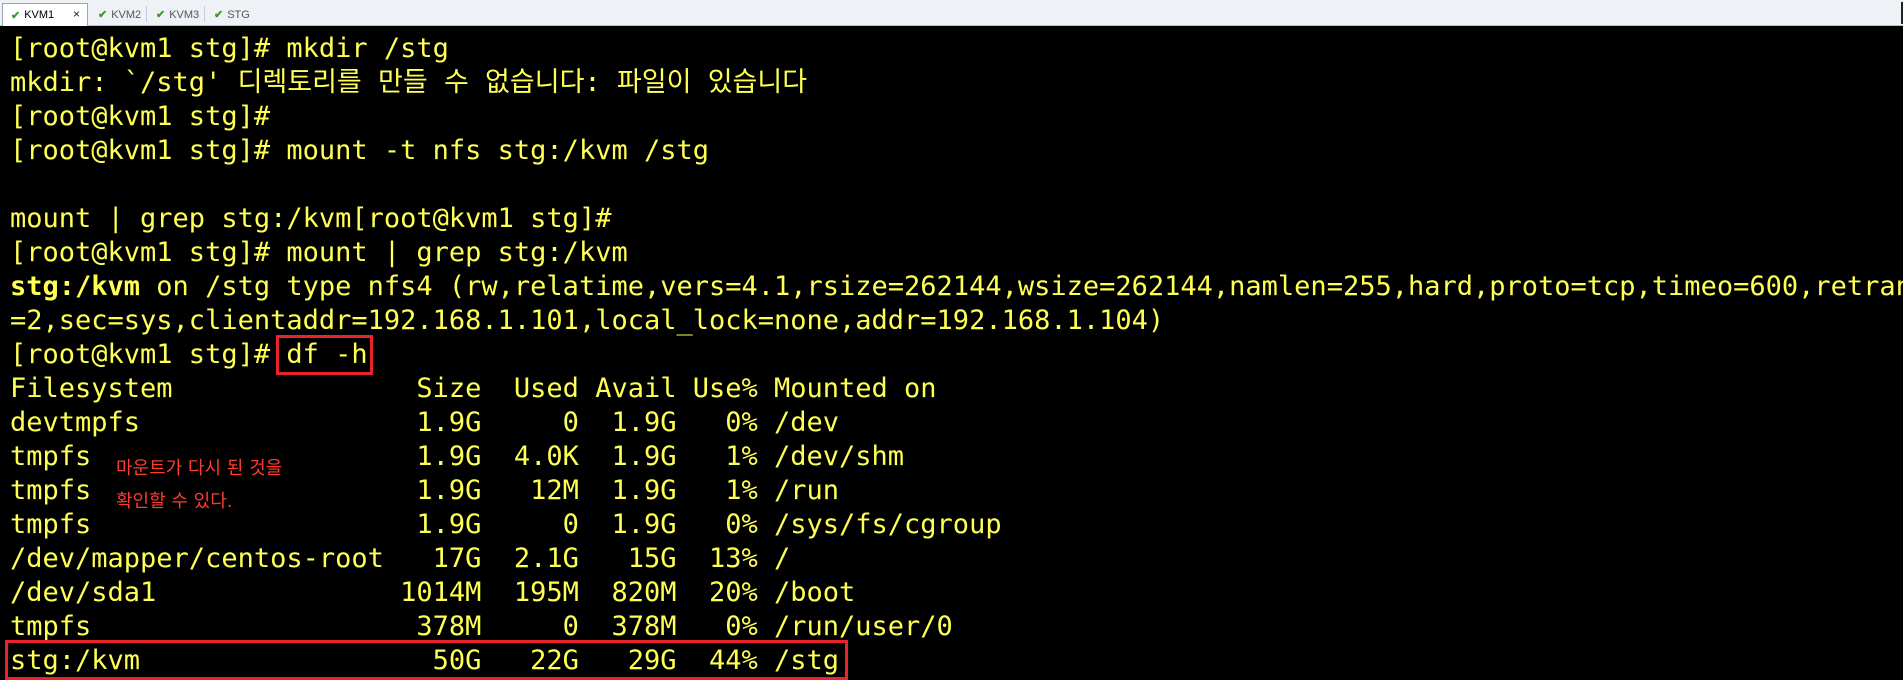 This screenshot has height=680, width=1903. I want to click on tab-label: STG, so click(238, 14).